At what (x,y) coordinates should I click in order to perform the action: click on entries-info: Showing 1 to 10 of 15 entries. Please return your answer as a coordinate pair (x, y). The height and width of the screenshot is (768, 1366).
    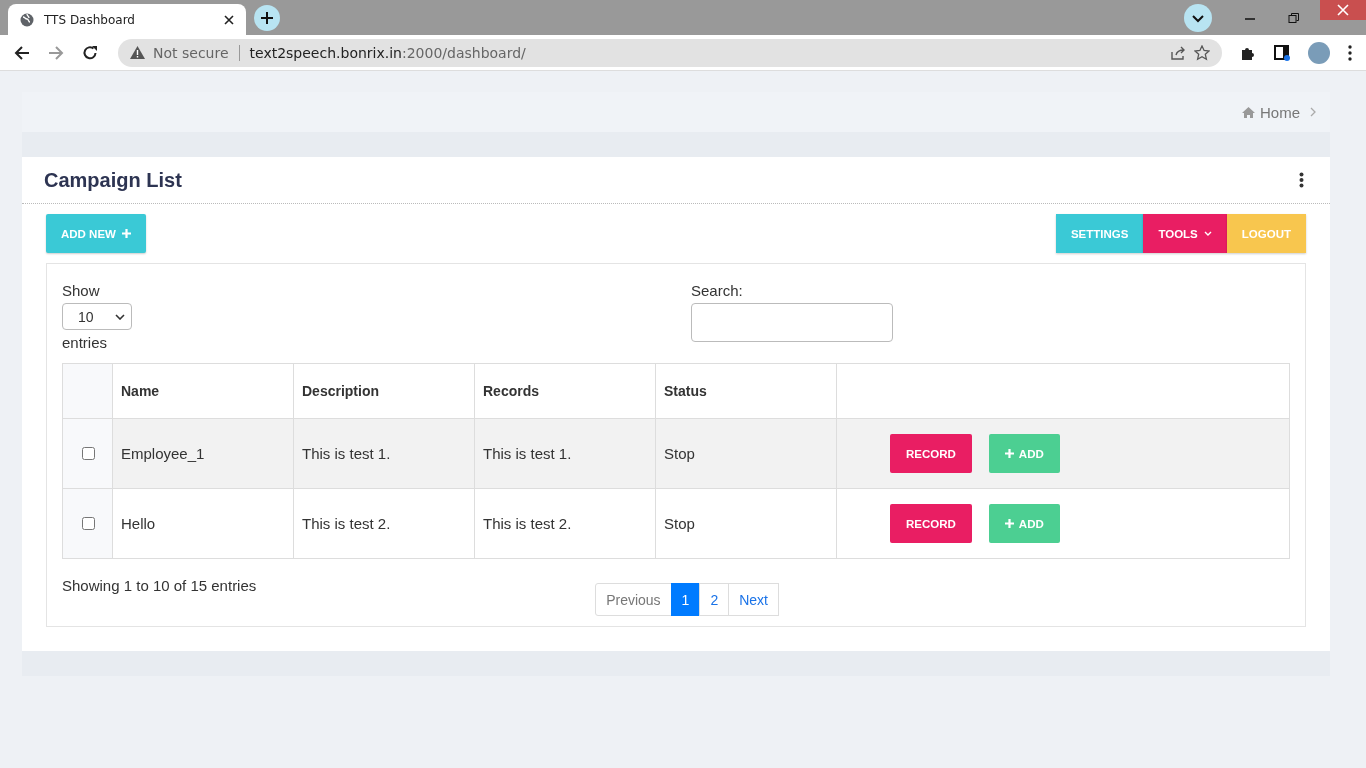
    Looking at the image, I should click on (159, 586).